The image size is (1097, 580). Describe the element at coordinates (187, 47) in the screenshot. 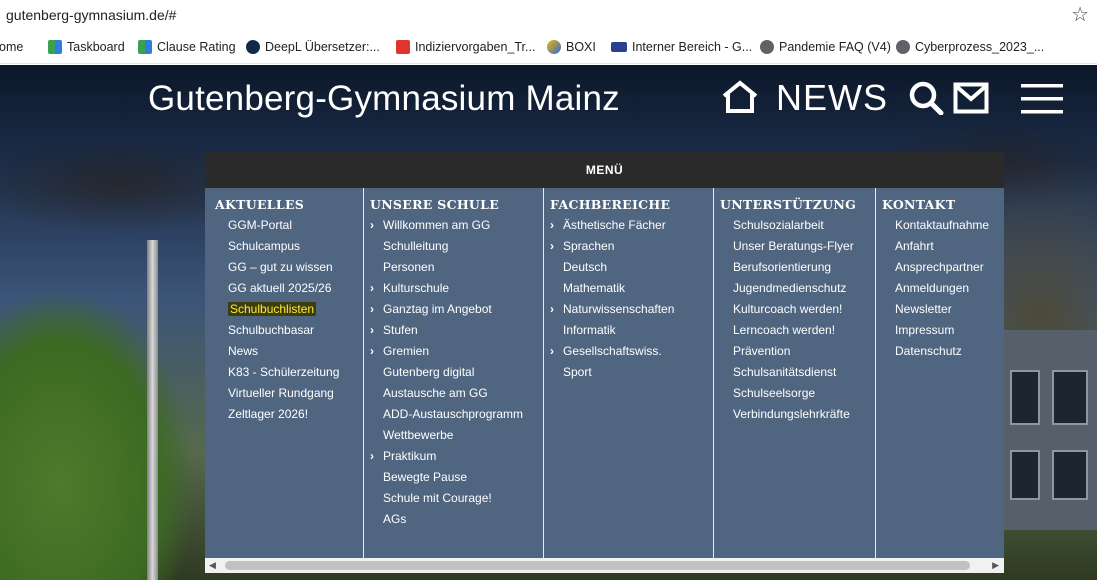

I see `bookmark-clause-rating: Clause Rating` at that location.